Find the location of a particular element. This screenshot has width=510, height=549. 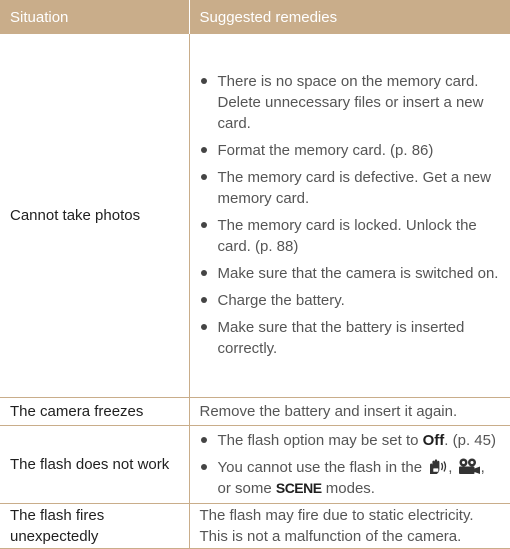

scene-mode-icon: SCENE is located at coordinates (298, 487).